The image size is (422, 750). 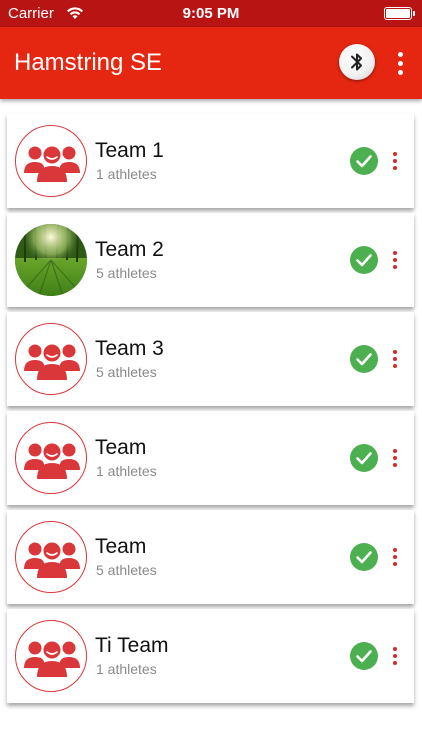 I want to click on forest-photo, so click(x=51, y=260).